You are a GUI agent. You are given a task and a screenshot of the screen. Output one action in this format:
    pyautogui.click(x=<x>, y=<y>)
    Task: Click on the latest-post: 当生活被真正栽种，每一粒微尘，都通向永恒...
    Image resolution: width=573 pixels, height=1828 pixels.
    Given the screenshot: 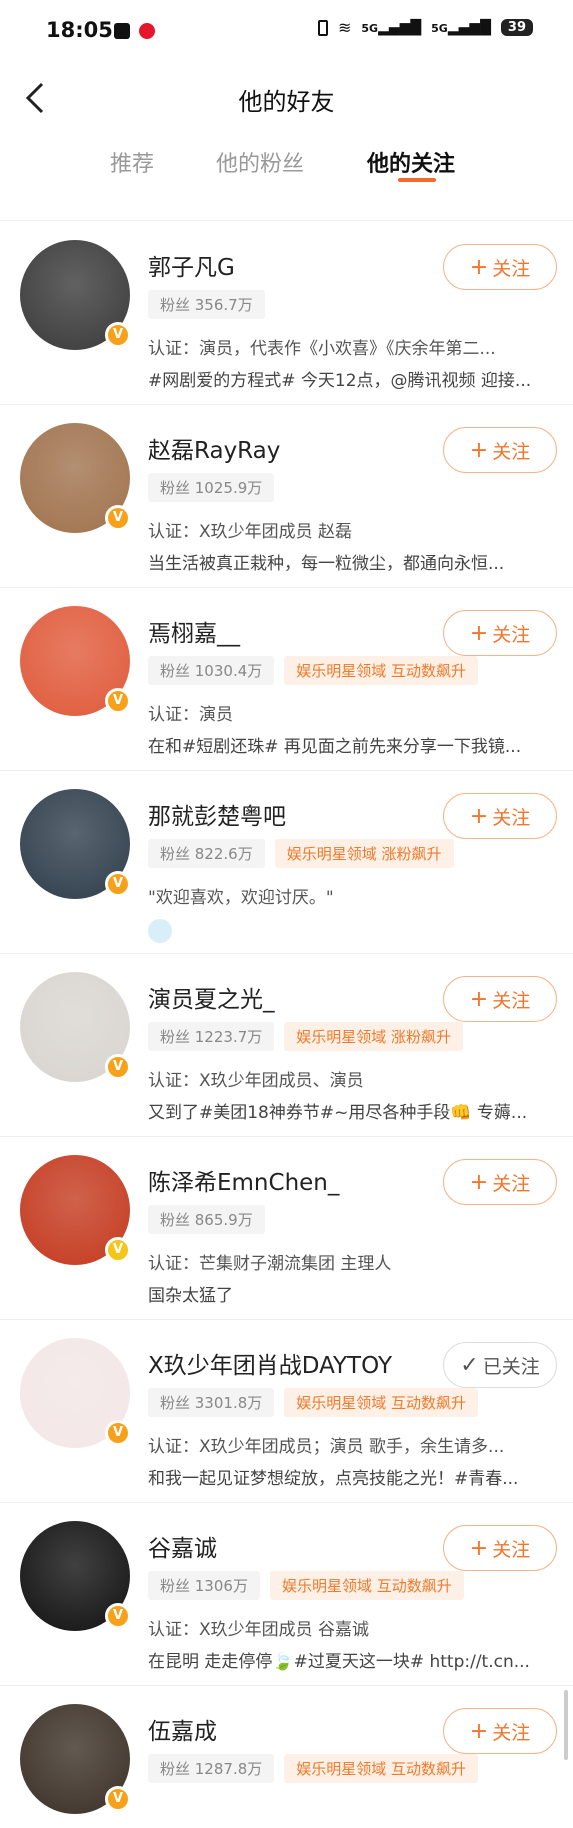 What is the action you would take?
    pyautogui.click(x=326, y=564)
    